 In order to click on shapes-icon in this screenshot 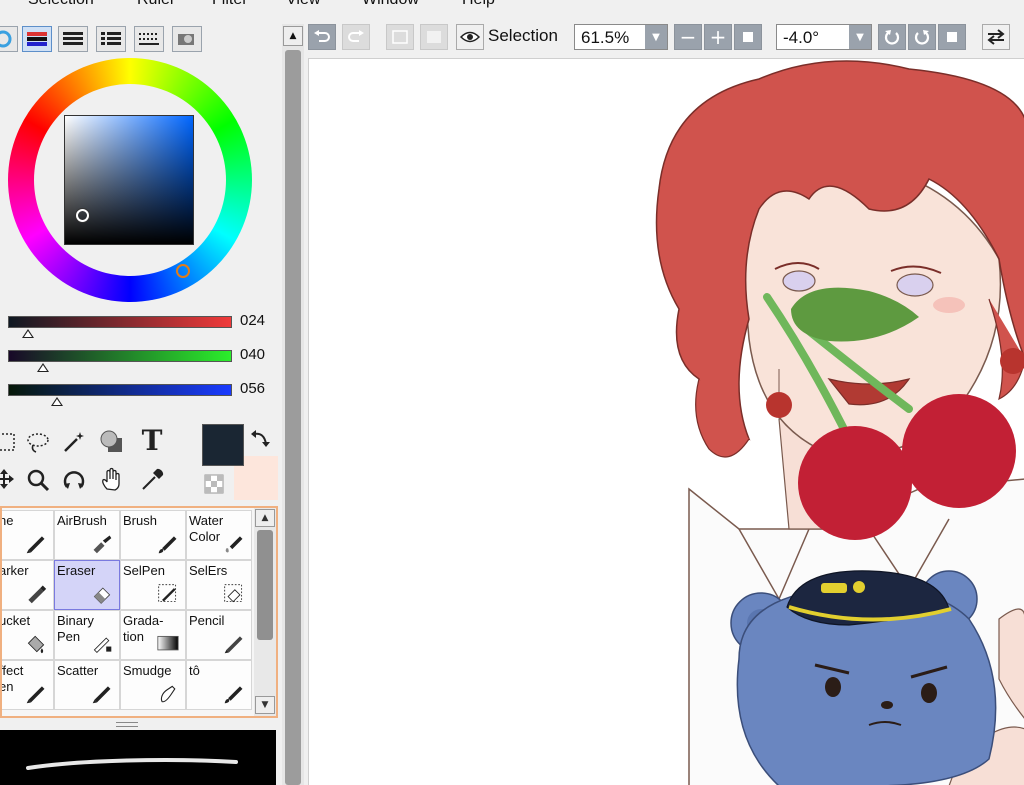, I will do `click(111, 441)`.